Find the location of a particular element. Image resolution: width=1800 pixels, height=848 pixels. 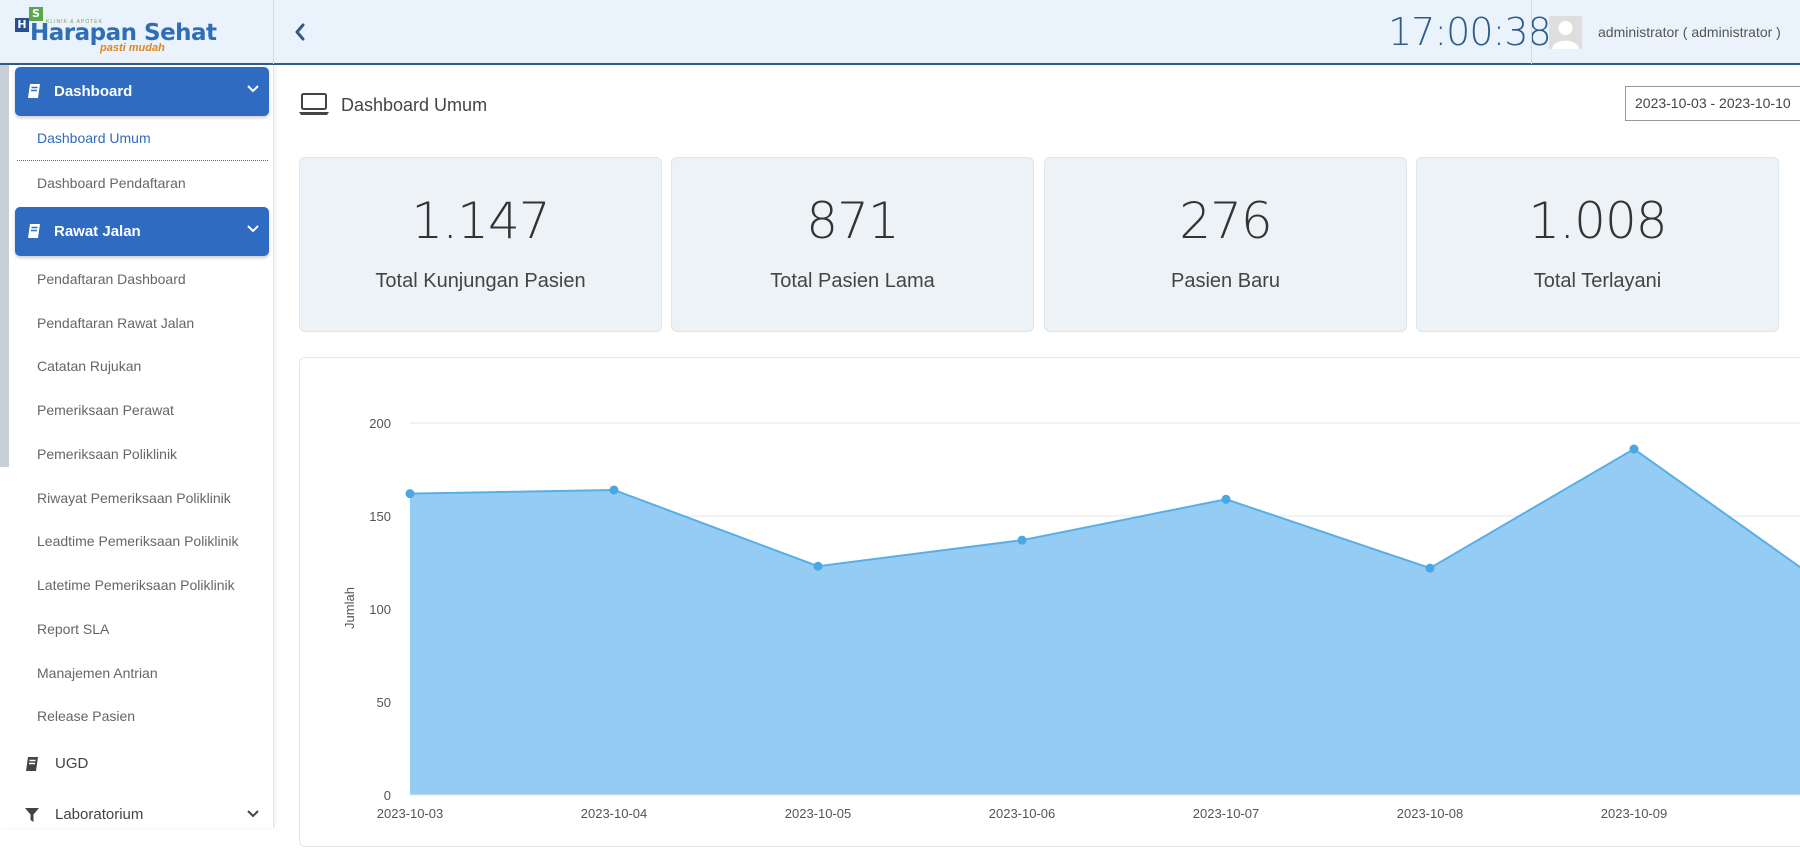

sidebar-item-pemeriksaan-poliklinik: Pemeriksaan Poliklinik is located at coordinates (107, 454).